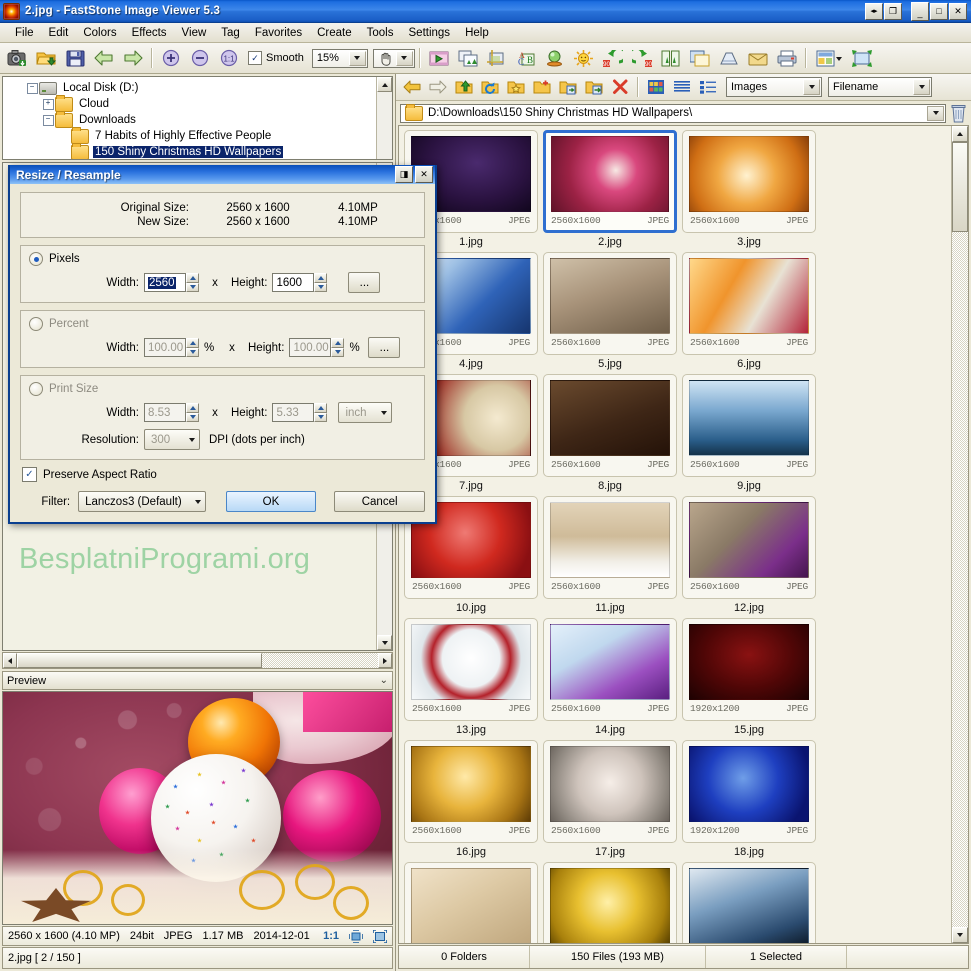  Describe the element at coordinates (829, 58) in the screenshot. I see `contact-sheet-icon` at that location.